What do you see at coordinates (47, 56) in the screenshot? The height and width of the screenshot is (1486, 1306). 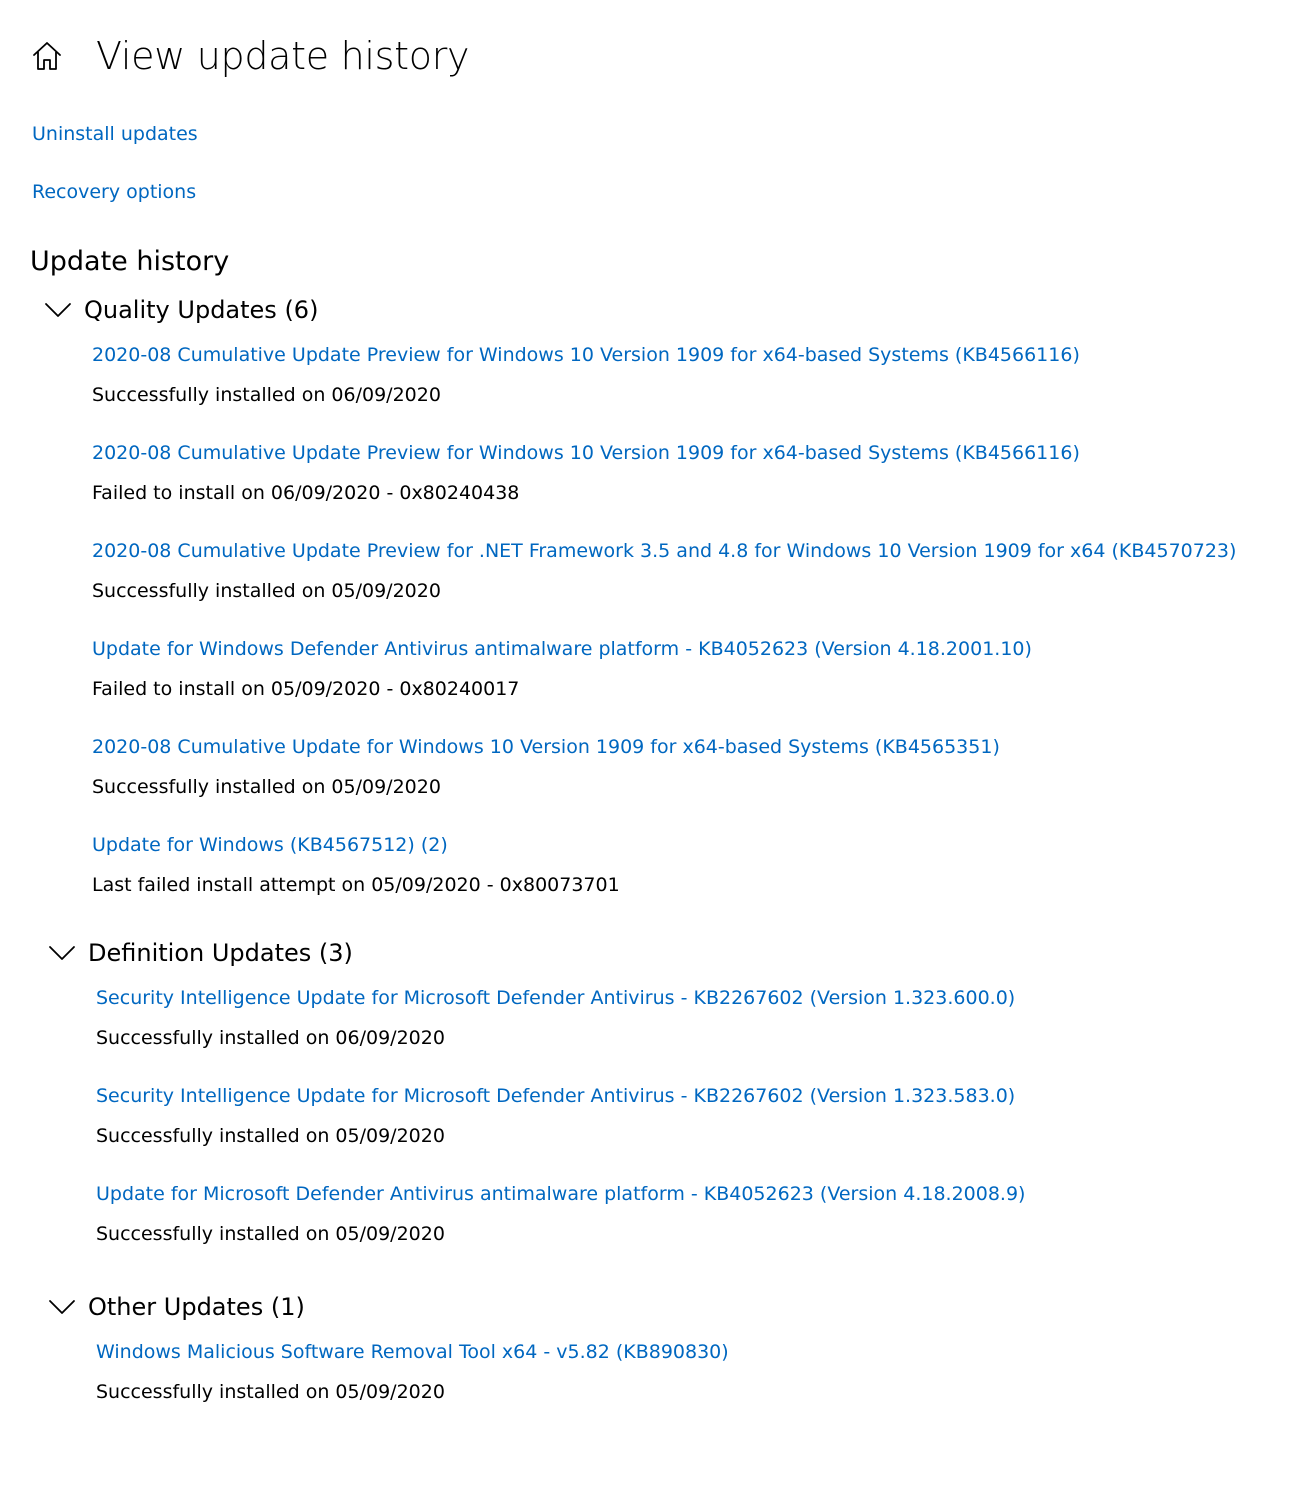 I see `home-icon` at bounding box center [47, 56].